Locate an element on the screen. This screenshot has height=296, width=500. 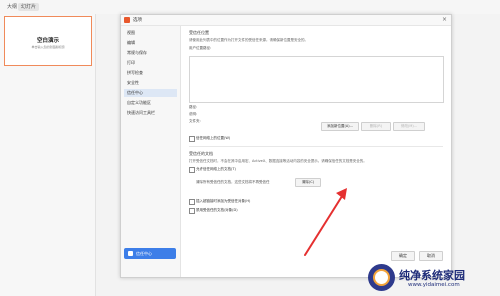
nav-item-view: 视图 is located at coordinates (150, 33).